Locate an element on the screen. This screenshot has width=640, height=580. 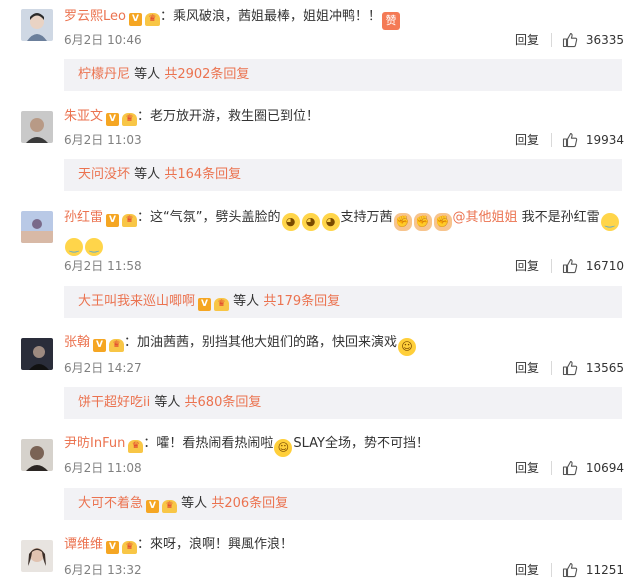
username-link: 朱亚文 is located at coordinates (83, 116).